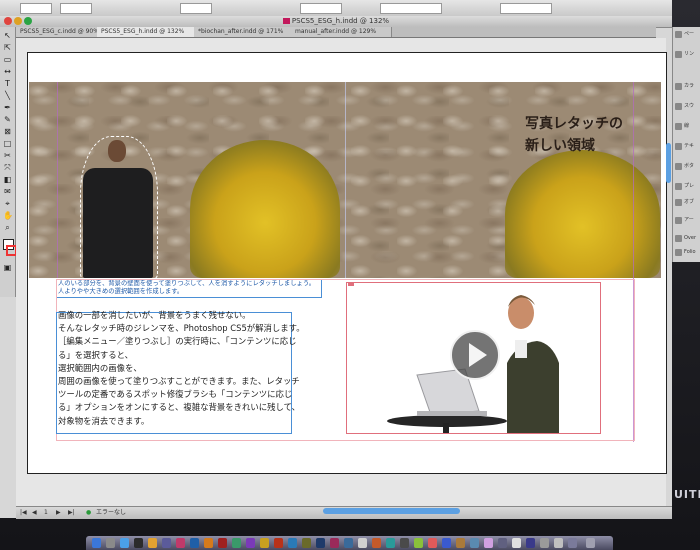  What do you see at coordinates (104, 420) in the screenshot?
I see `body-line: 対象物を消去できます。` at bounding box center [104, 420].